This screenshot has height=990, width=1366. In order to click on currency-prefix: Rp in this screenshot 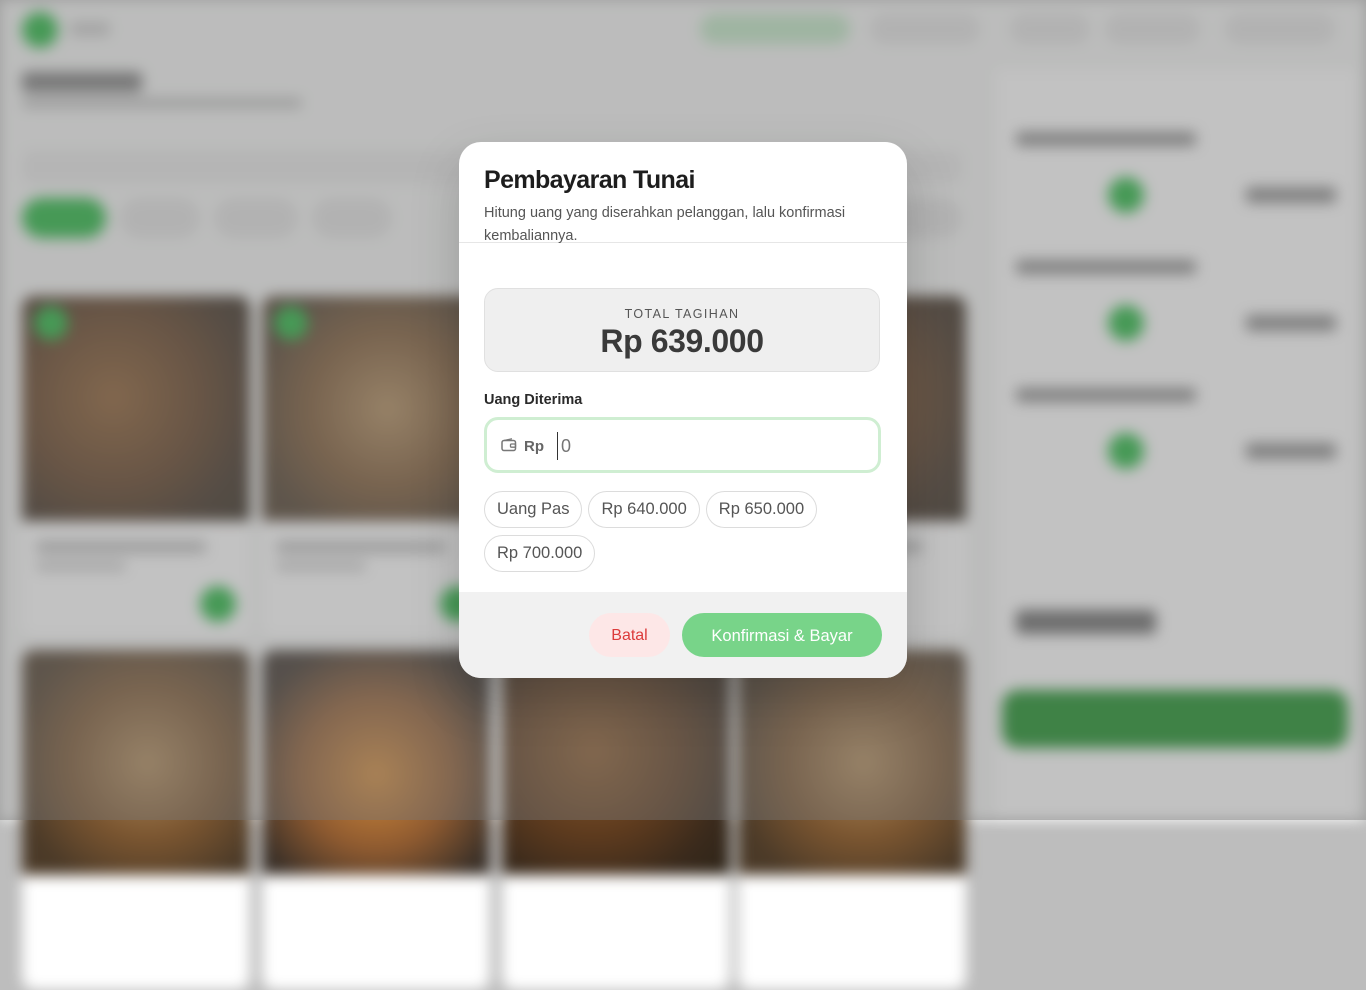, I will do `click(534, 446)`.